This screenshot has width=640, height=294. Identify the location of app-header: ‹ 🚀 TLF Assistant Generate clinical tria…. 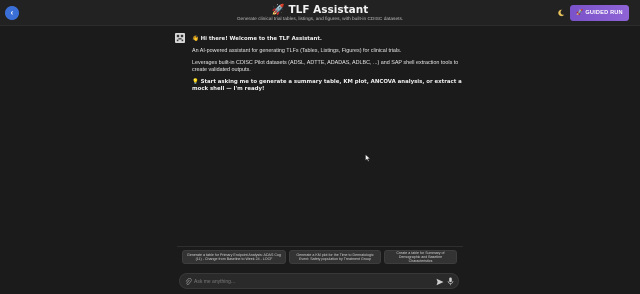
(320, 13).